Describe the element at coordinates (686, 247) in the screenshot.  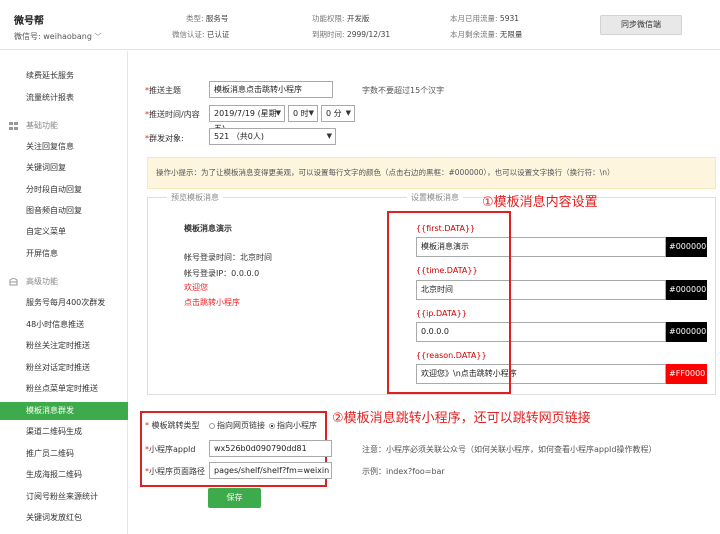
I see `field-first-color: #000000` at that location.